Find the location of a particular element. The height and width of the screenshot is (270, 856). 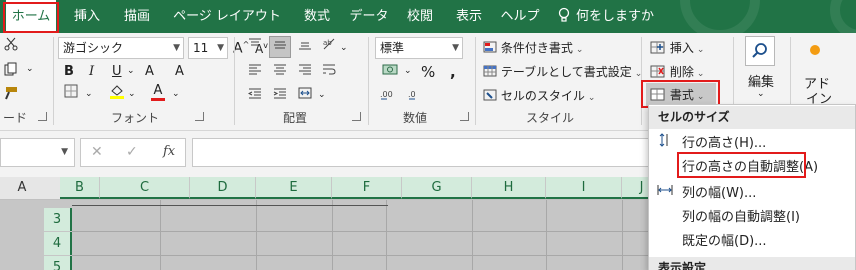

orientation-icon: ab is located at coordinates (329, 47).